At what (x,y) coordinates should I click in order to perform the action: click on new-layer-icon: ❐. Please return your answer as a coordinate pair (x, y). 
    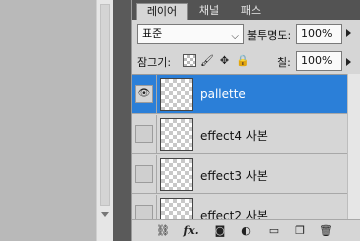
    Looking at the image, I should click on (300, 231).